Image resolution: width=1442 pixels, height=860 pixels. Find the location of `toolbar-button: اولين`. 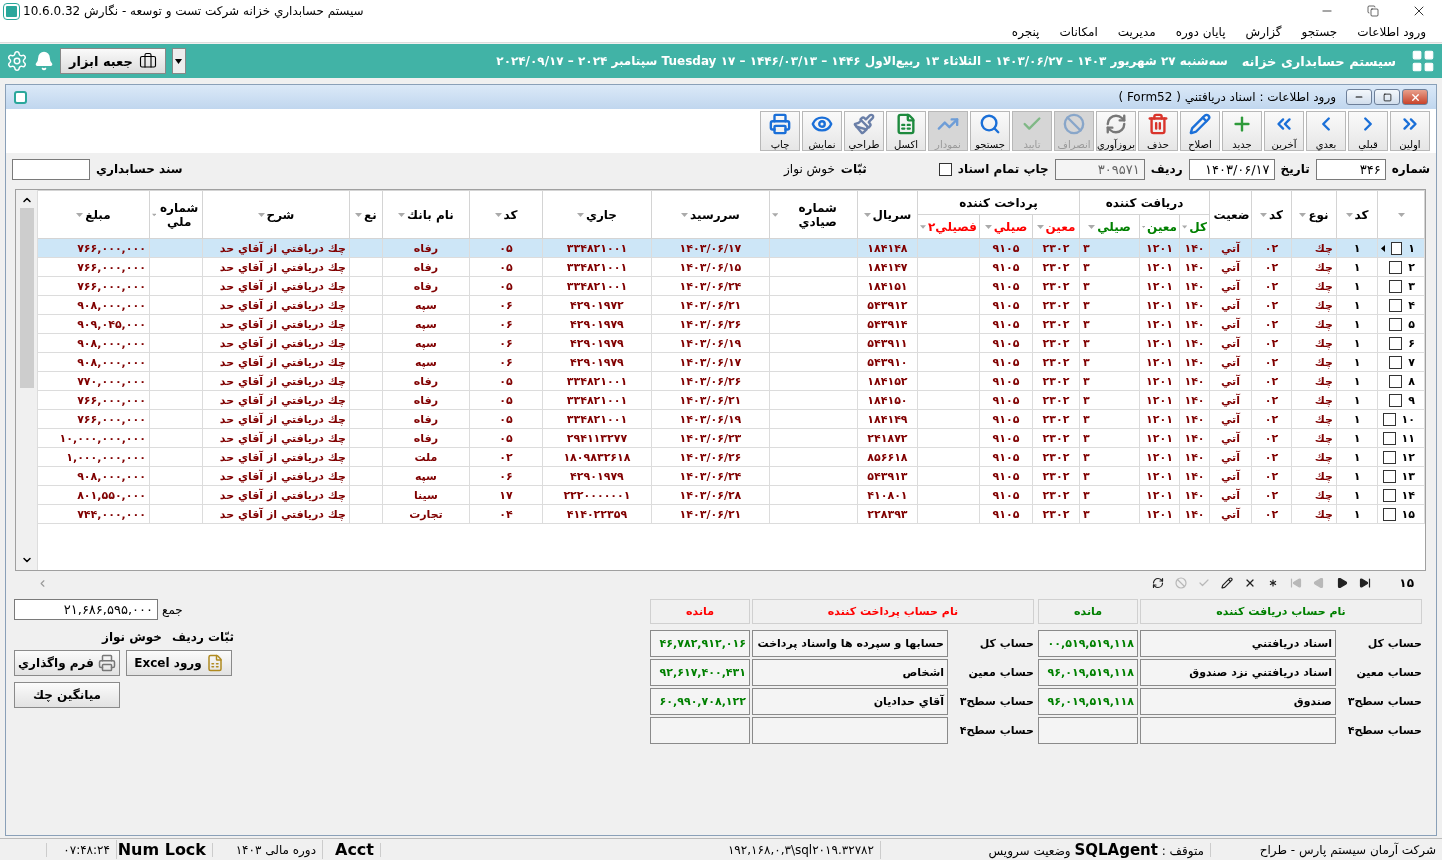

toolbar-button: اولين is located at coordinates (1410, 131).